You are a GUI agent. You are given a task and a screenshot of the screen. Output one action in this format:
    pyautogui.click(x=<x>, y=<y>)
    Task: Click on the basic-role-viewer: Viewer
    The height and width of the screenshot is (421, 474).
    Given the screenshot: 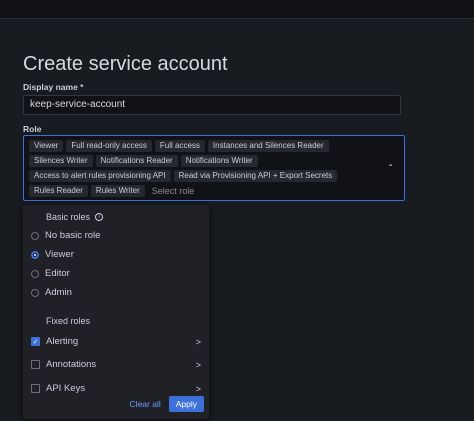 What is the action you would take?
    pyautogui.click(x=52, y=254)
    